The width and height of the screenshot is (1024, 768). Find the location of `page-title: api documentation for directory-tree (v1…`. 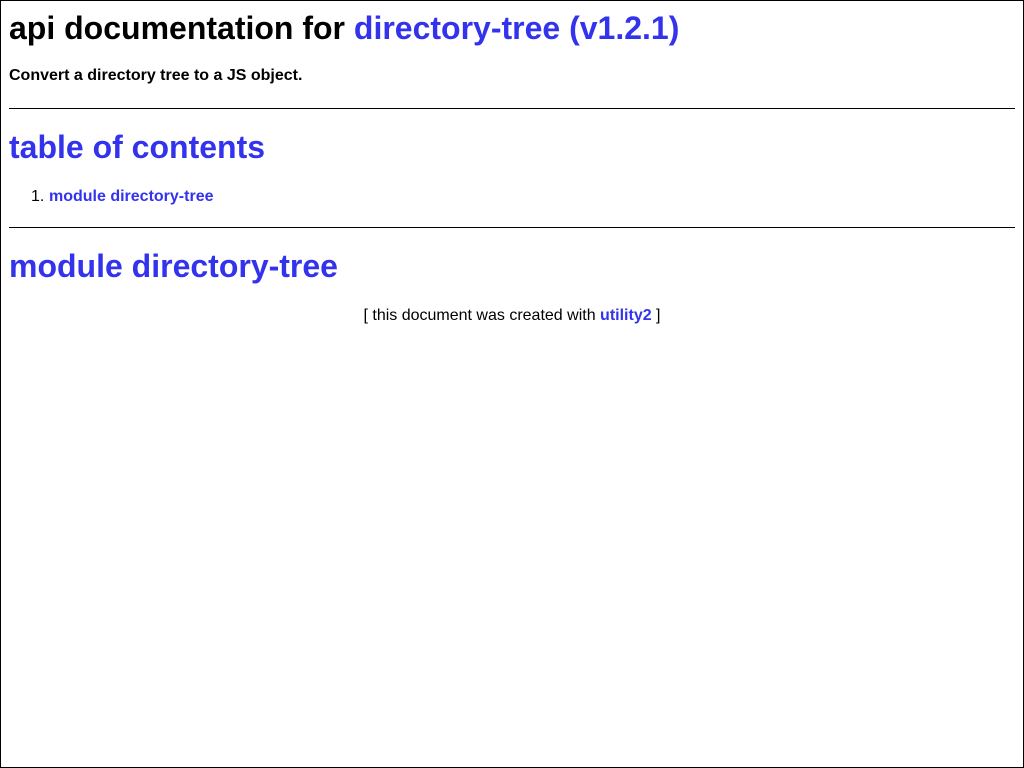

page-title: api documentation for directory-tree (v1… is located at coordinates (344, 28).